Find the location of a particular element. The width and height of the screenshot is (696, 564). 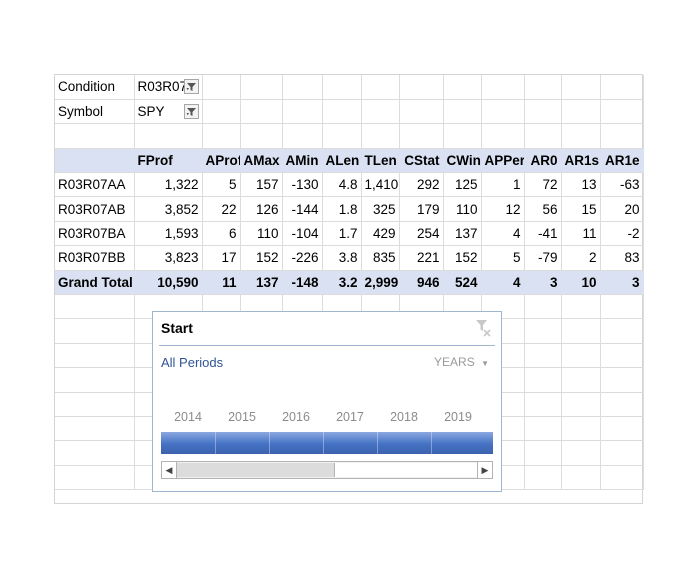

value-cell: 6 is located at coordinates (221, 234).